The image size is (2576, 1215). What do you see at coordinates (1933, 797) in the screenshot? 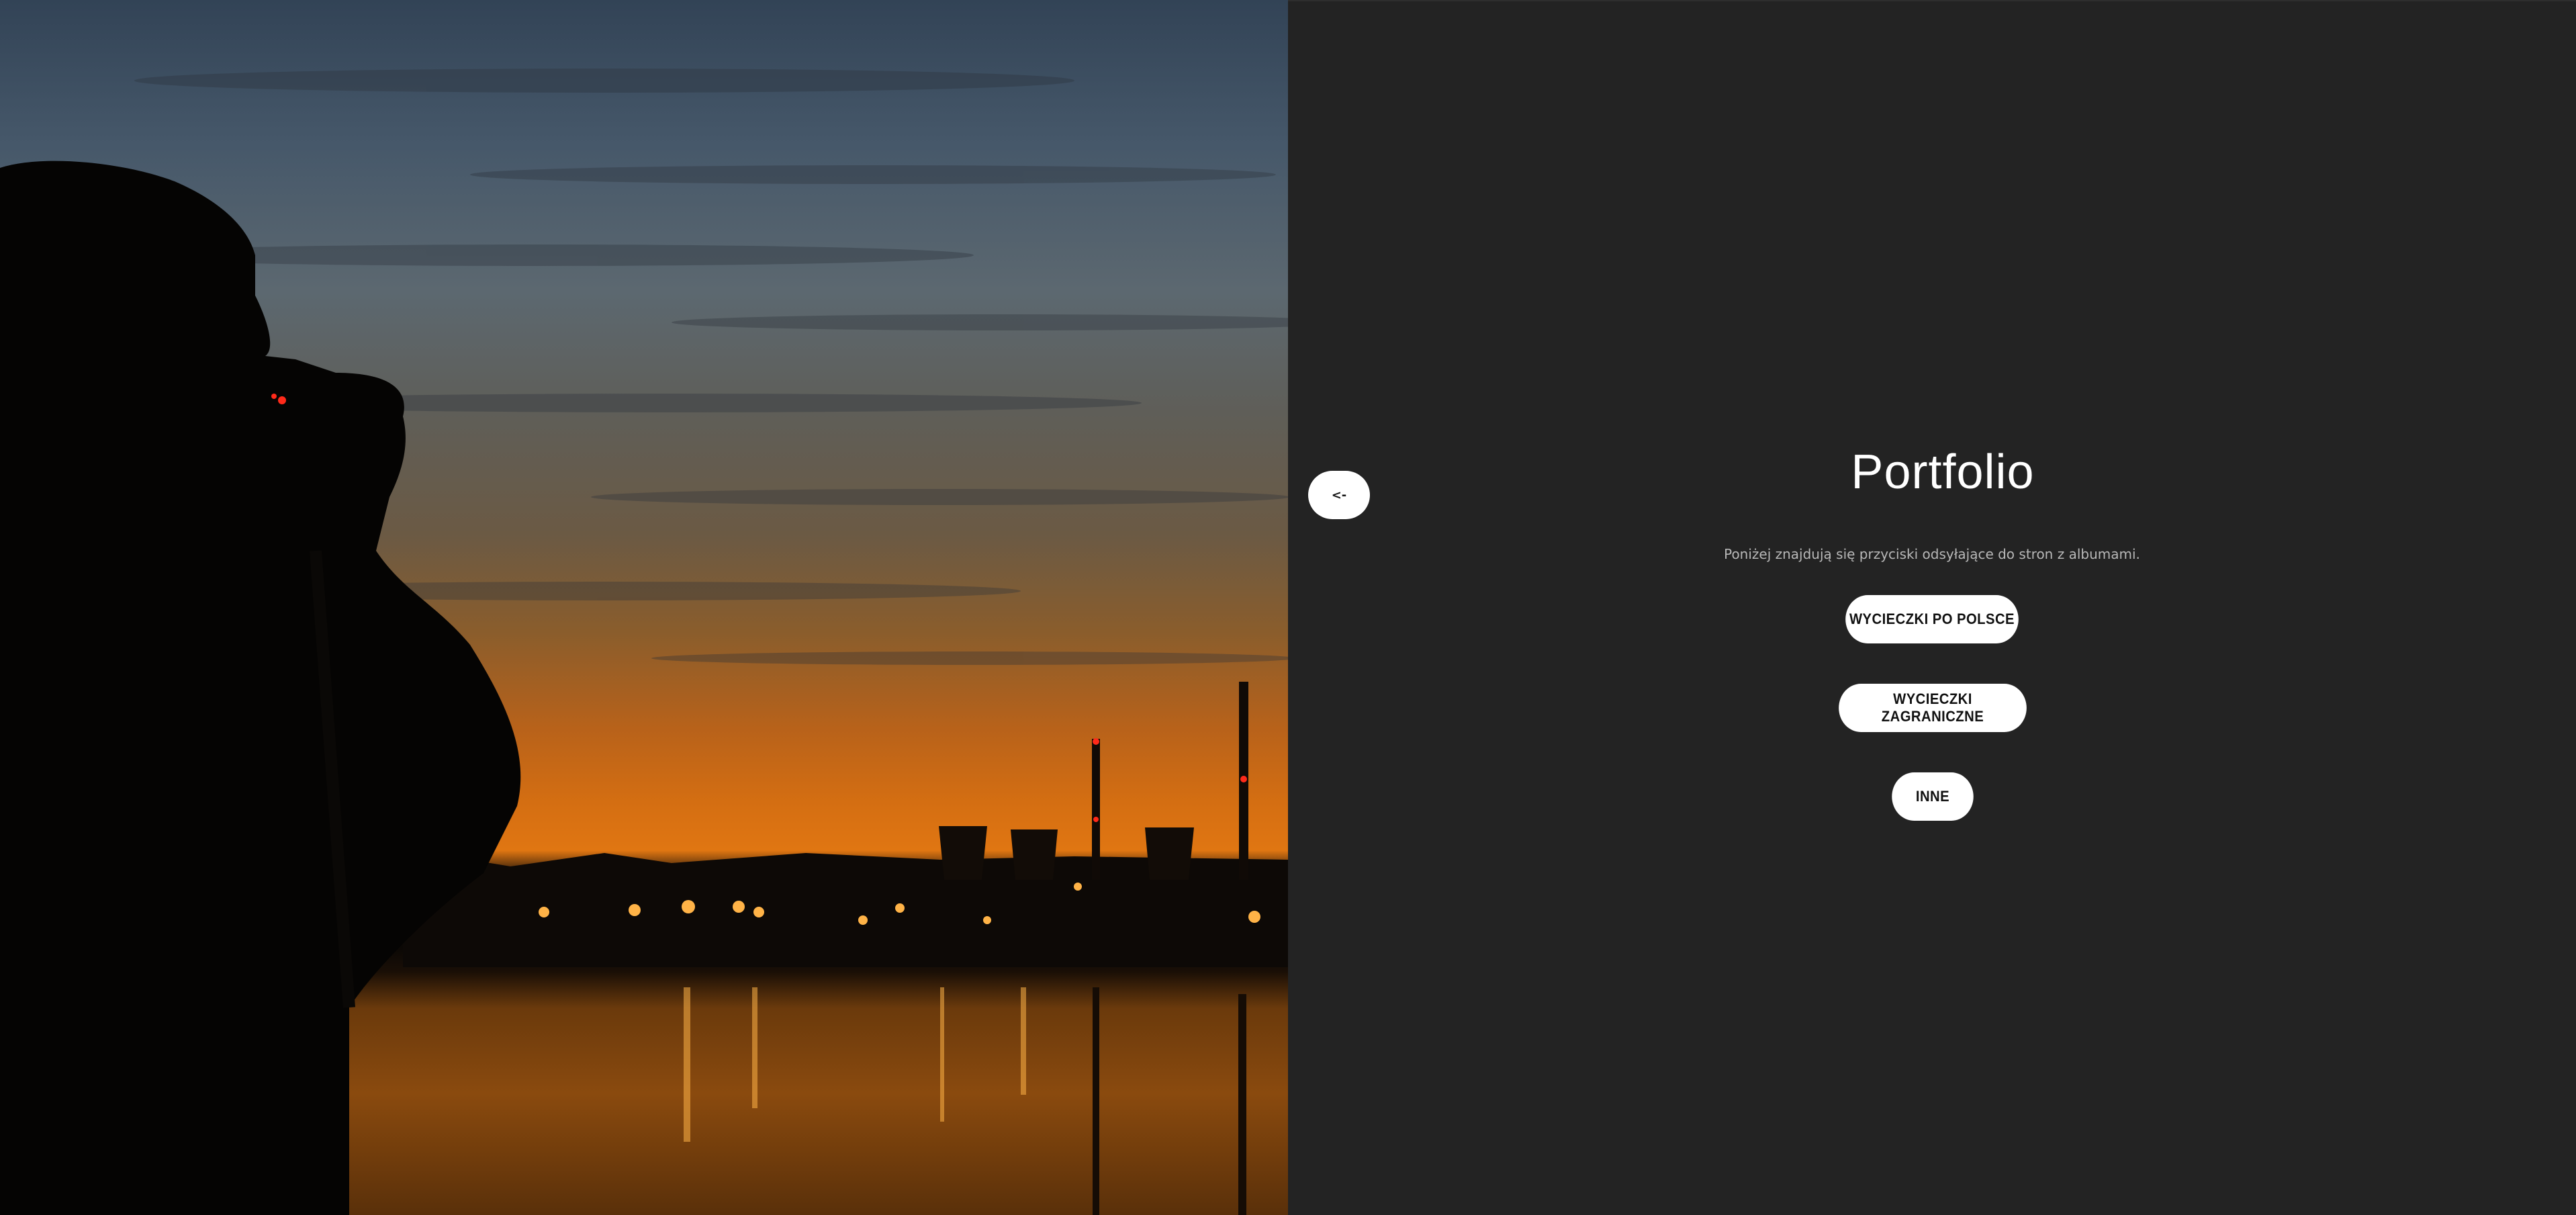
I see `other-albums-button: INNE` at bounding box center [1933, 797].